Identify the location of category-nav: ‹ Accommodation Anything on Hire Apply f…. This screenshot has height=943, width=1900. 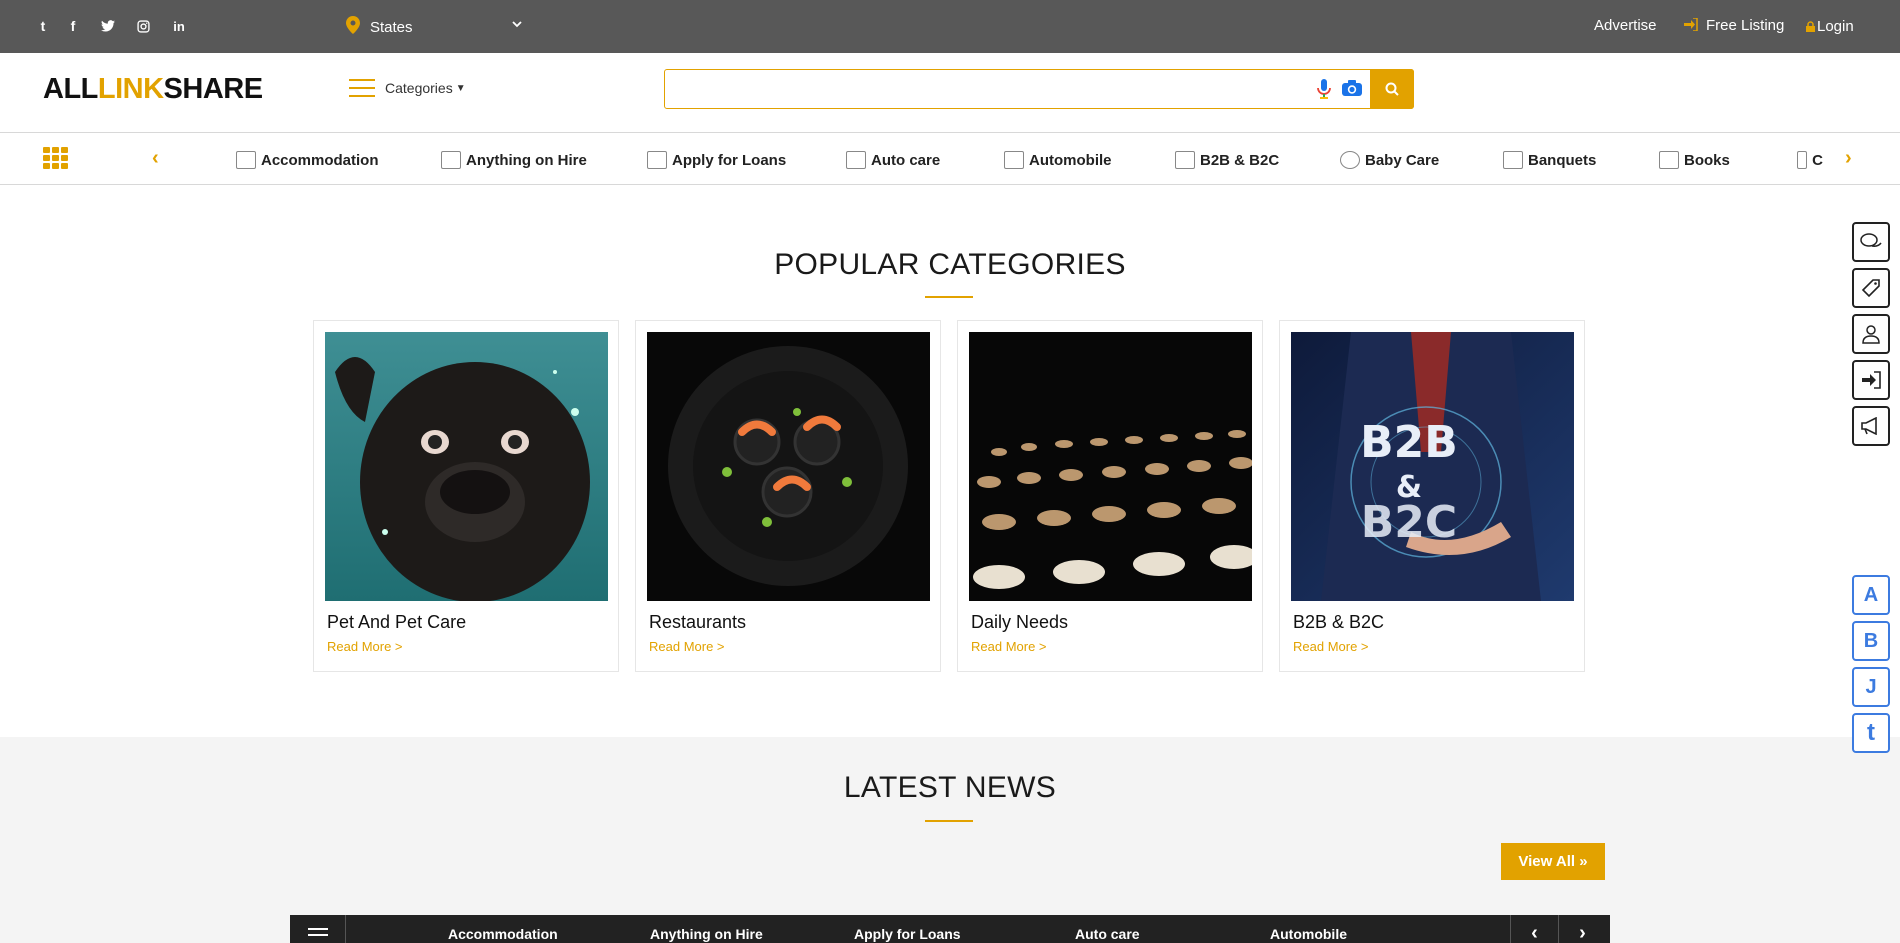
(950, 159).